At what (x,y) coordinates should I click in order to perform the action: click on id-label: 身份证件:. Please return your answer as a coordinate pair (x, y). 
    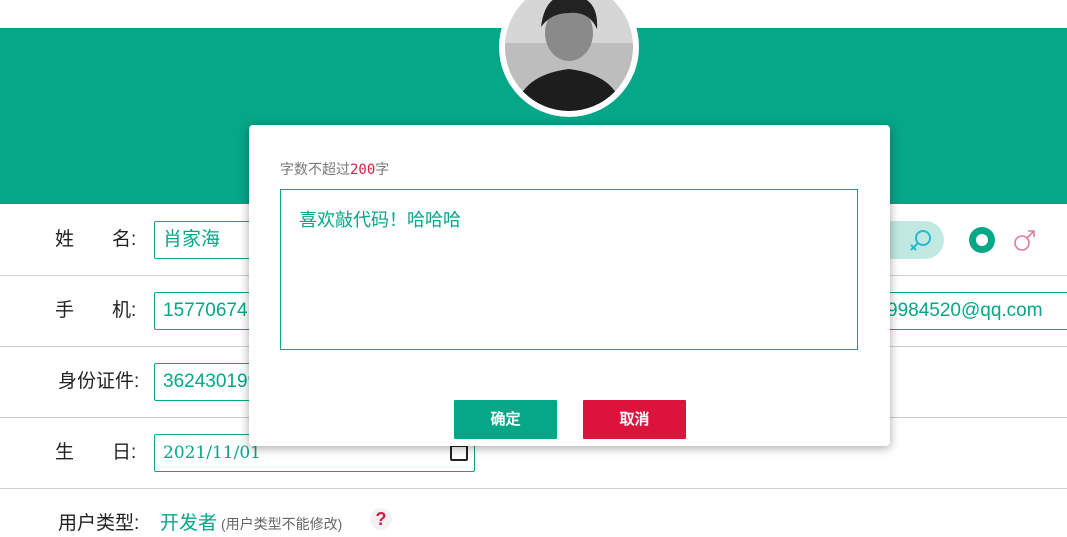
    Looking at the image, I should click on (99, 381).